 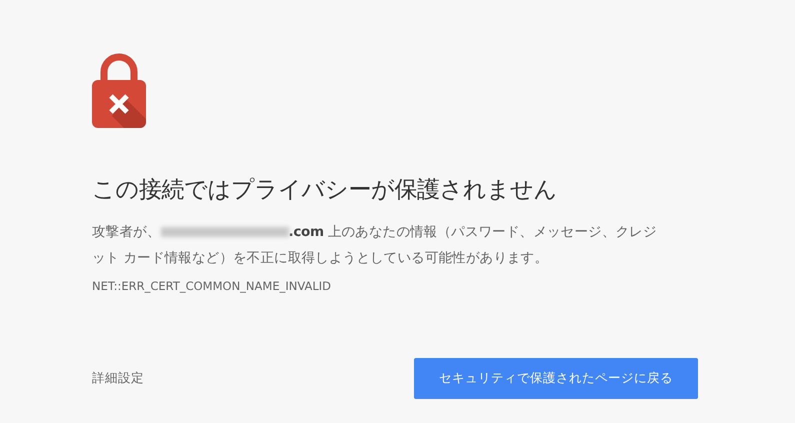 I want to click on advanced-link: 詳細設定, so click(x=118, y=378).